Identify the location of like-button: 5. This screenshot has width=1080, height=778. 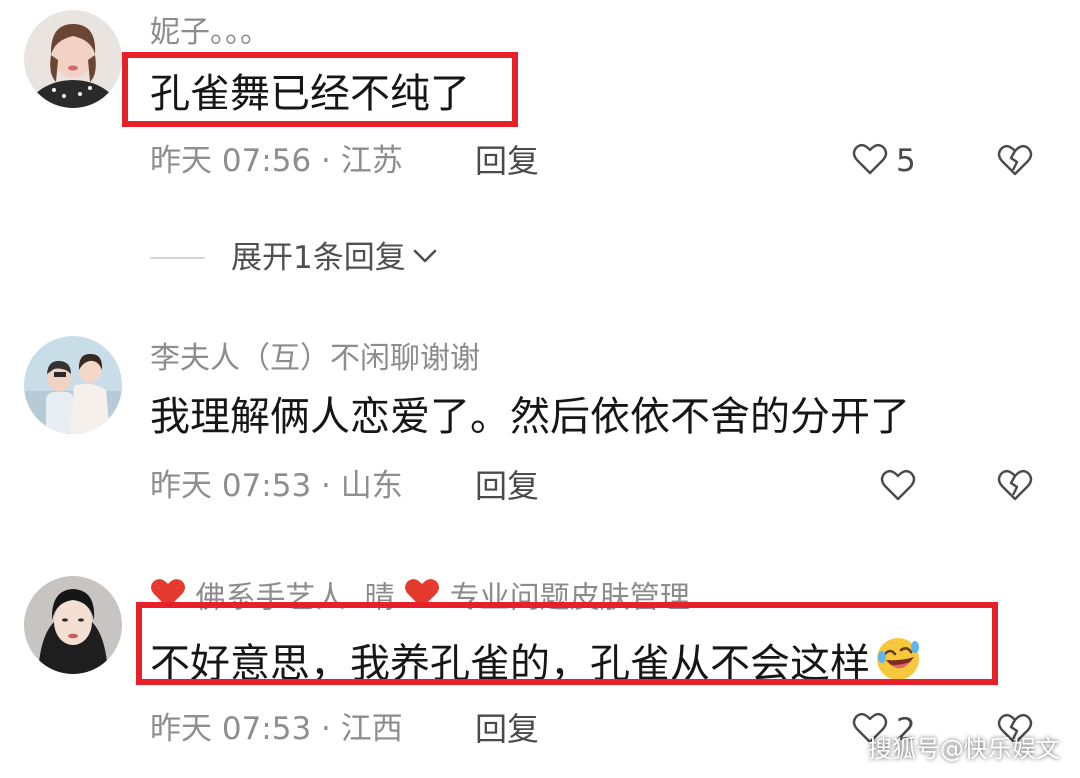
(884, 161).